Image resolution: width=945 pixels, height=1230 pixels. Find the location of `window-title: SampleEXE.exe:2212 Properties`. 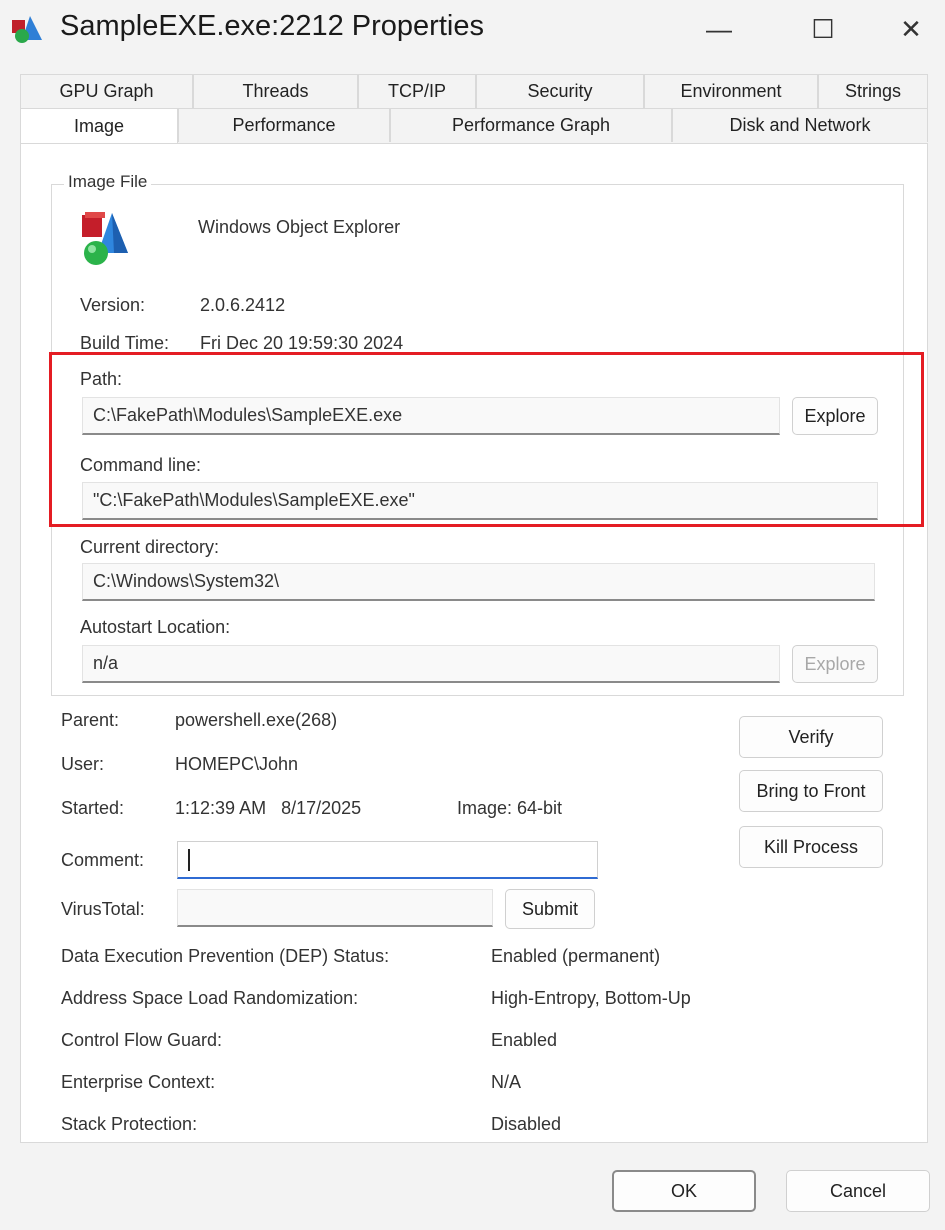

window-title: SampleEXE.exe:2212 Properties is located at coordinates (272, 26).